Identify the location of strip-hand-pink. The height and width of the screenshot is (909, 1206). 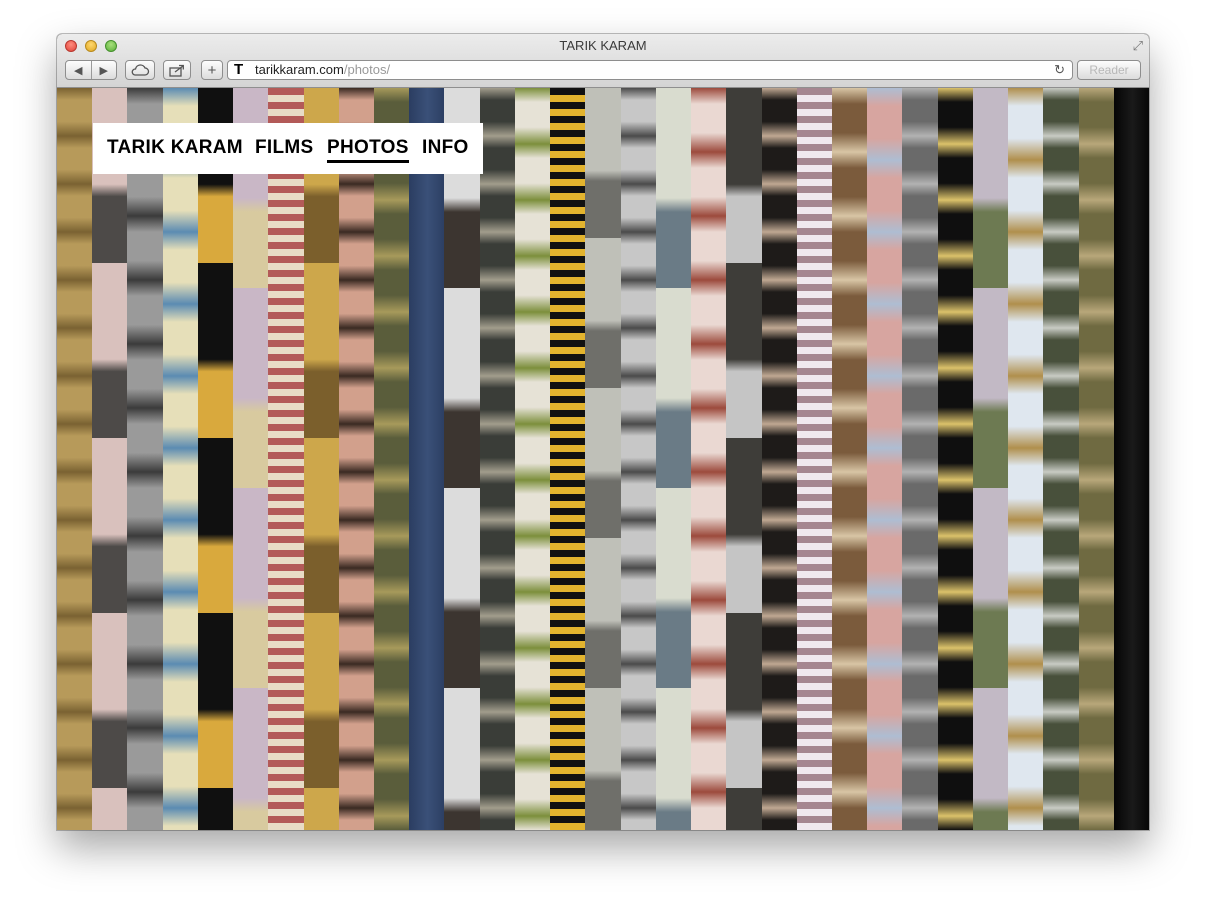
(710, 459).